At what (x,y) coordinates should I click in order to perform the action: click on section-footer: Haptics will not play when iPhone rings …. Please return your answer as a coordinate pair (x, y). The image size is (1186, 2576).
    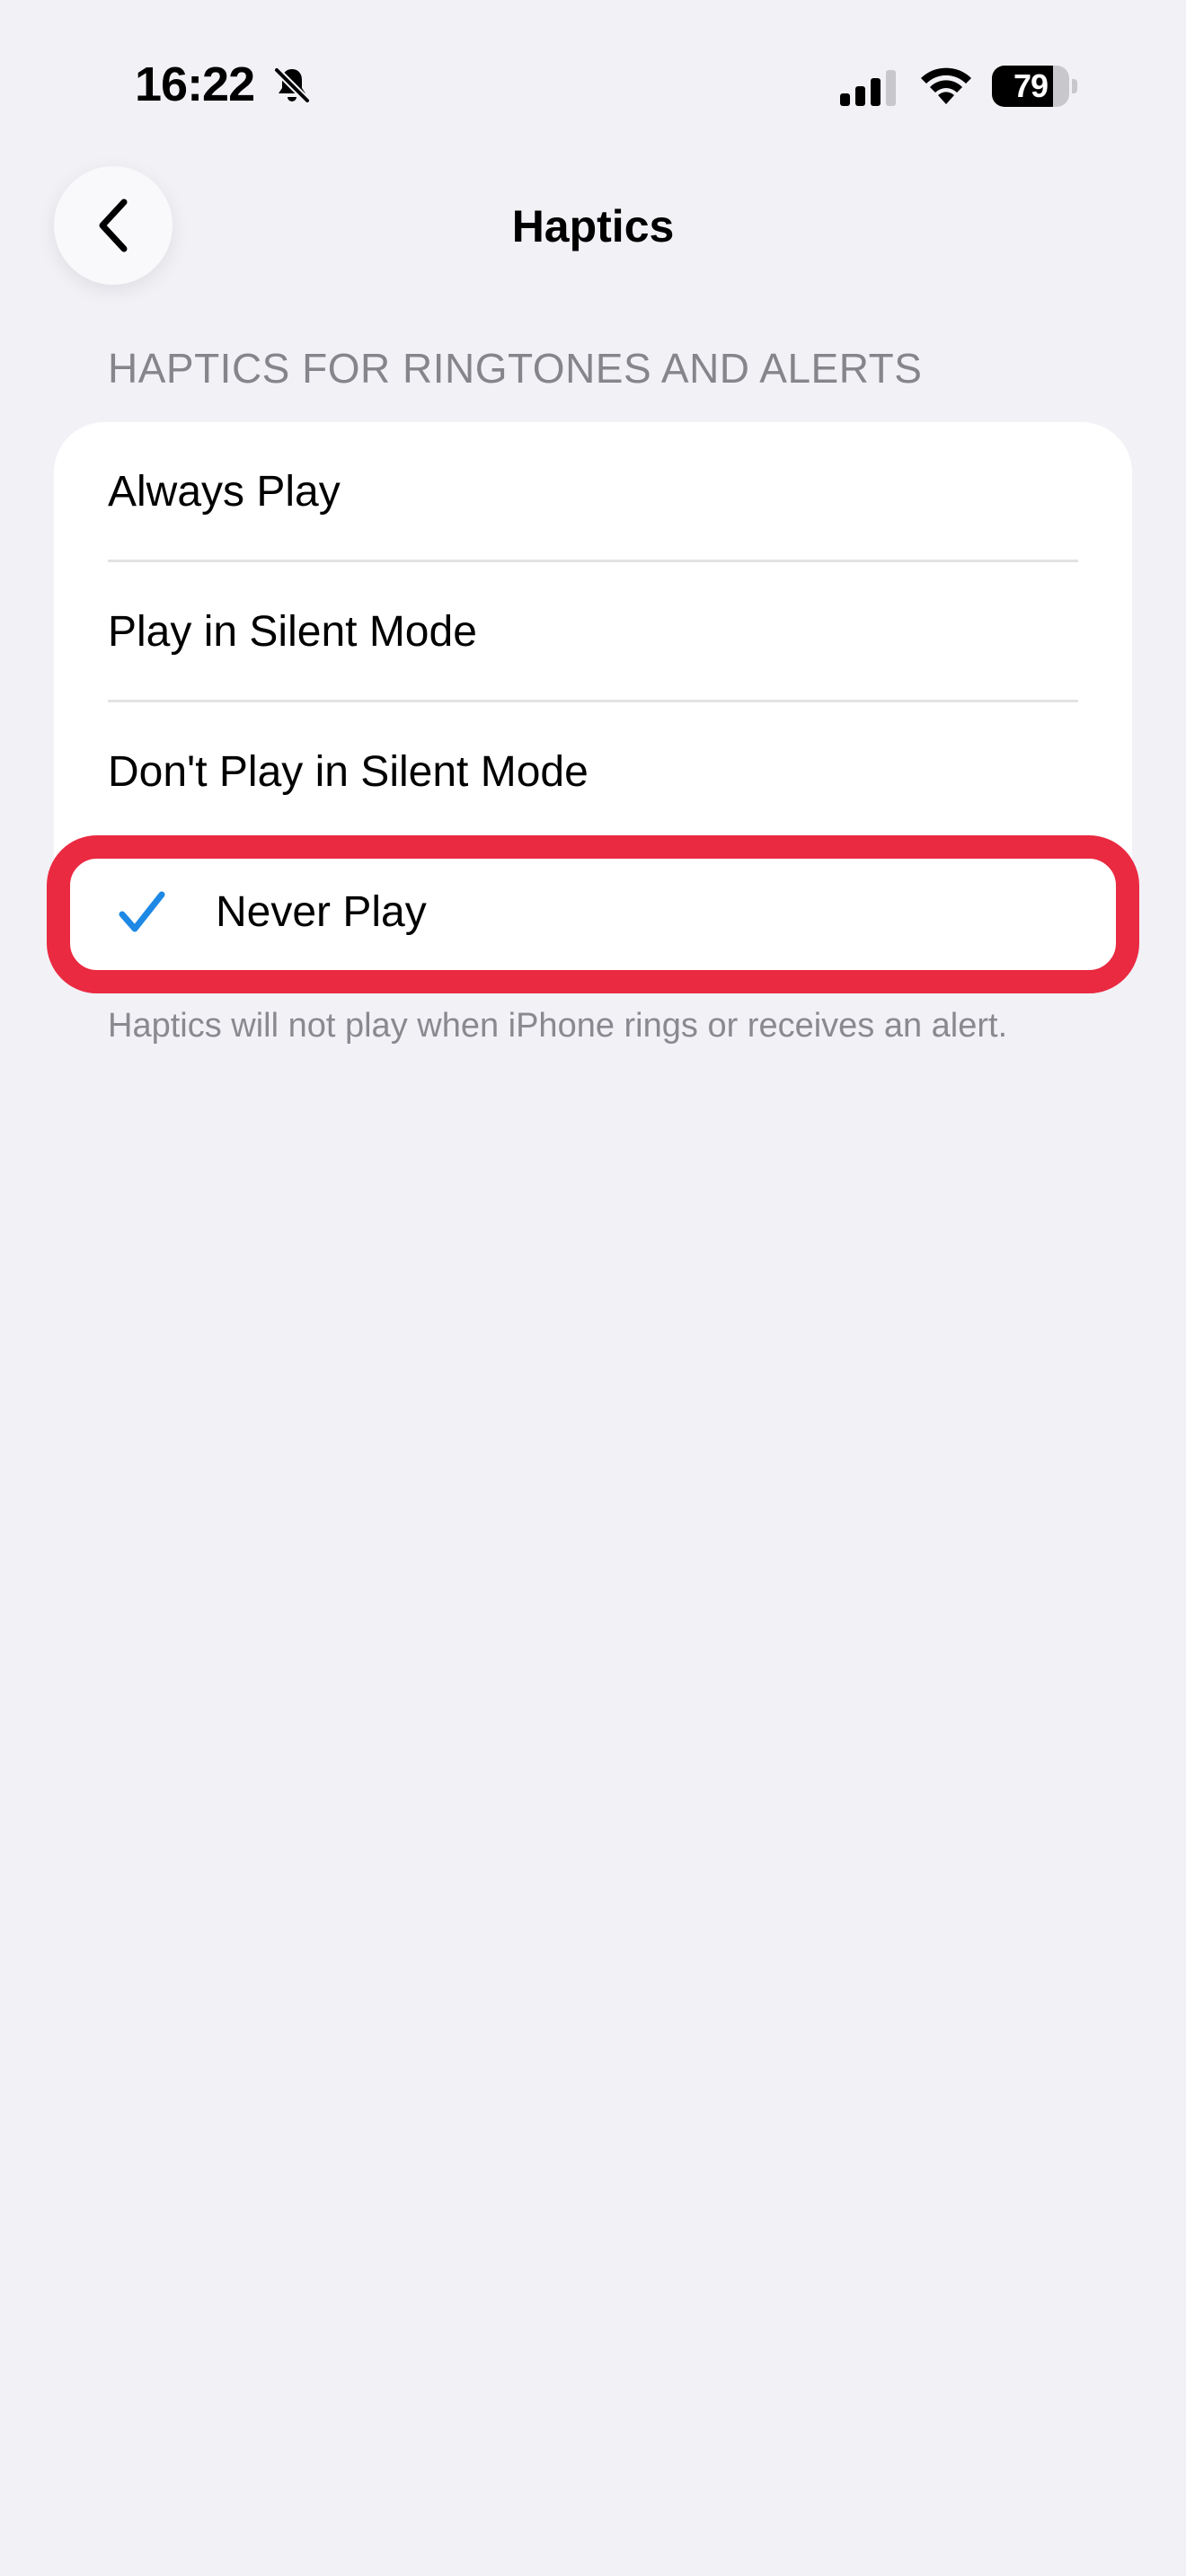
    Looking at the image, I should click on (558, 1026).